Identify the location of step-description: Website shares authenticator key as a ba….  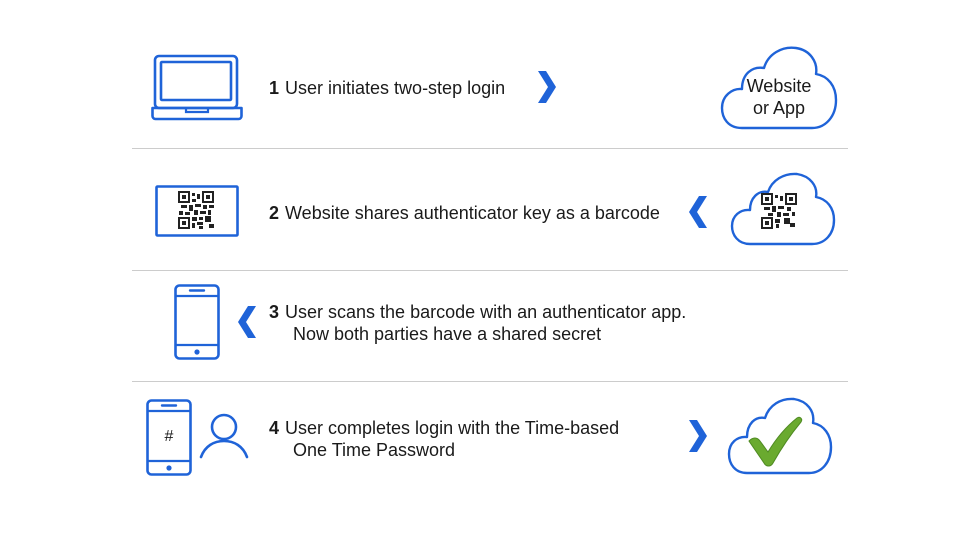
(472, 213).